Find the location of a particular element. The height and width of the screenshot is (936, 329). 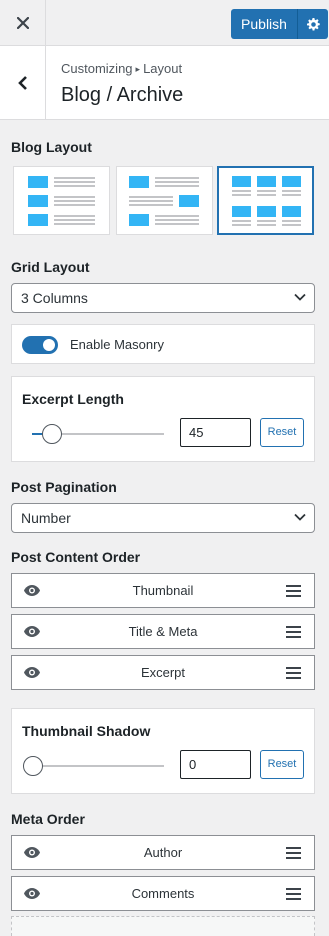

layout-list-icon is located at coordinates (61, 201).